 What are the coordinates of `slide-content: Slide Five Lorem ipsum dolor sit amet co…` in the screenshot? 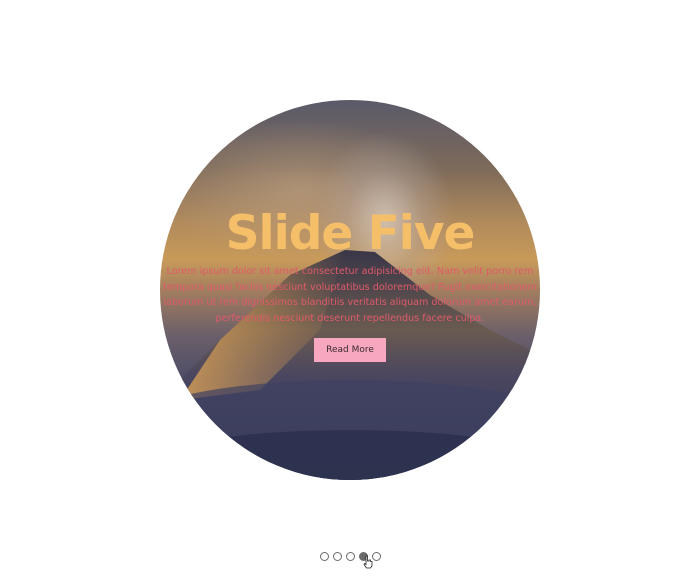 It's located at (350, 285).